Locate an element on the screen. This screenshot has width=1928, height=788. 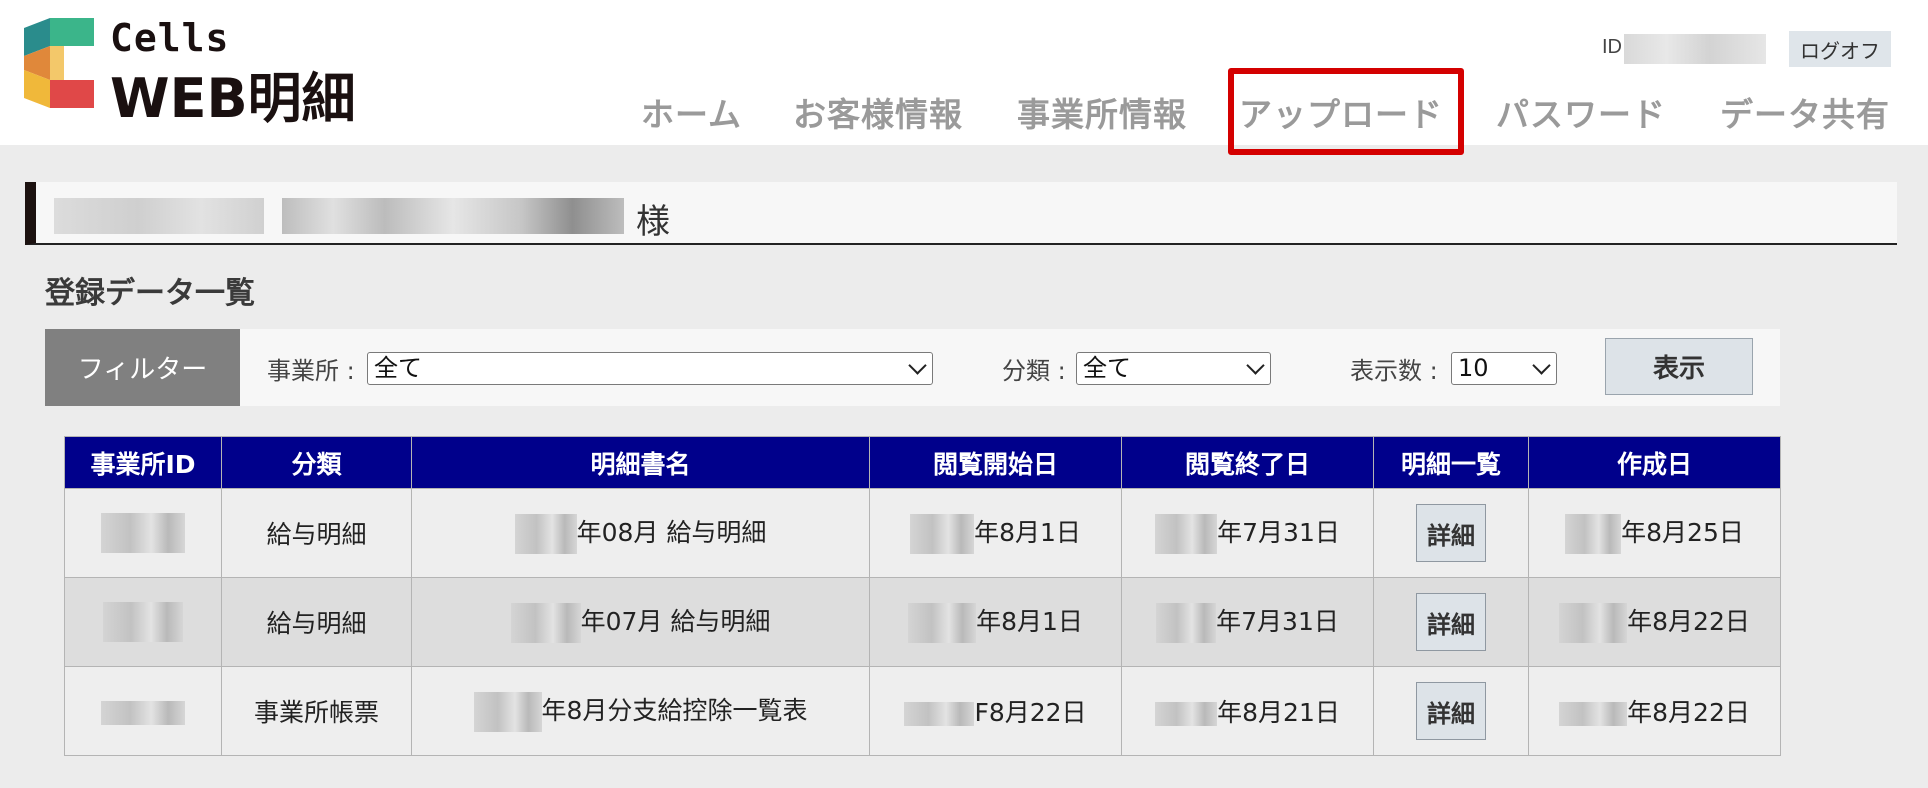
filter-bar: フィルター 事業所 : 全て 分類 : 全て 表示数 : 10 表示 is located at coordinates (912, 367).